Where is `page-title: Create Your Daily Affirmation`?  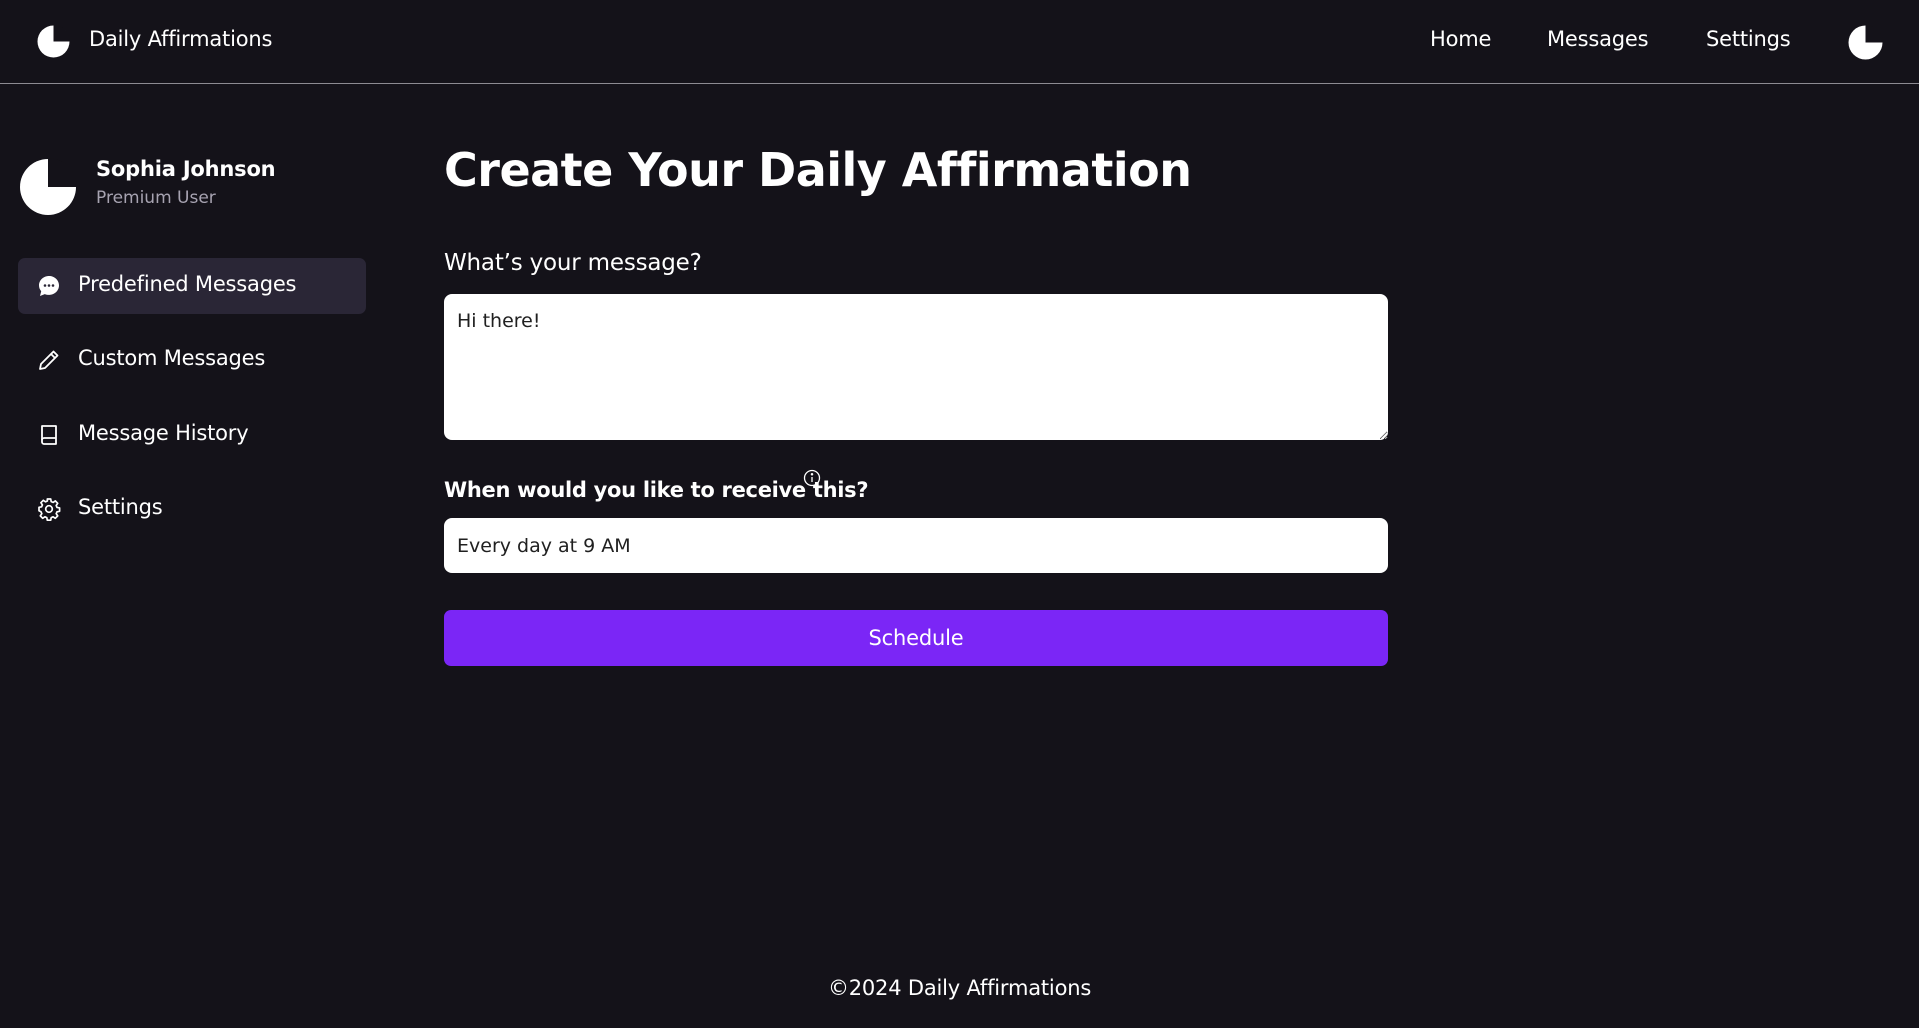 page-title: Create Your Daily Affirmation is located at coordinates (818, 170).